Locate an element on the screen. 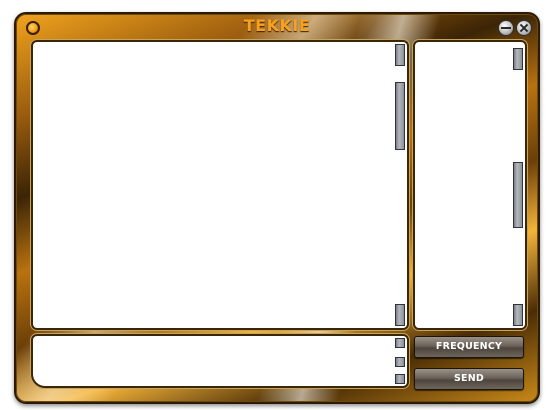  message-input-scroll-down-button is located at coordinates (400, 379).